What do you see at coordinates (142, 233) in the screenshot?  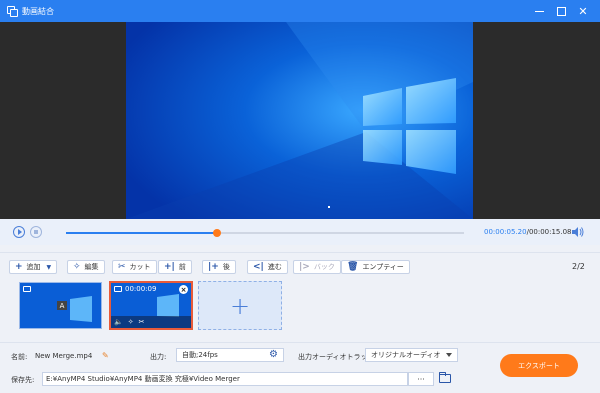 I see `progress-fill` at bounding box center [142, 233].